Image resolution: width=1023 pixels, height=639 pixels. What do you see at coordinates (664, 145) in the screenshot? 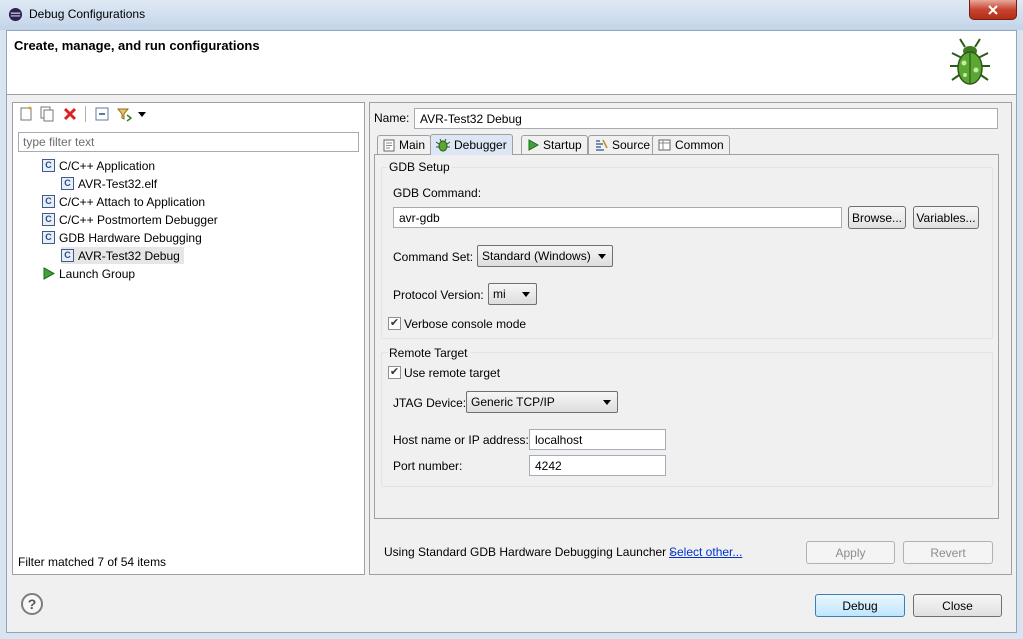
I see `common-tab-icon` at bounding box center [664, 145].